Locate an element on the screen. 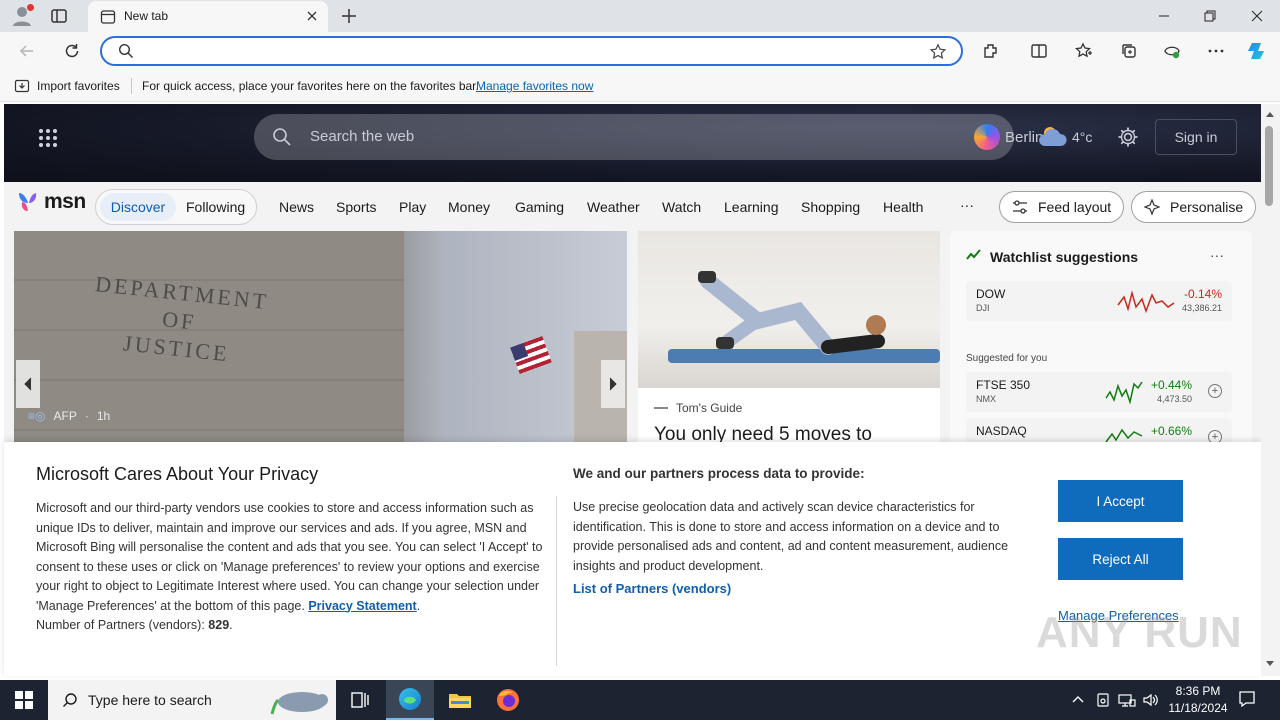 This screenshot has width=1280, height=720. app-launcher-icon is located at coordinates (48, 138).